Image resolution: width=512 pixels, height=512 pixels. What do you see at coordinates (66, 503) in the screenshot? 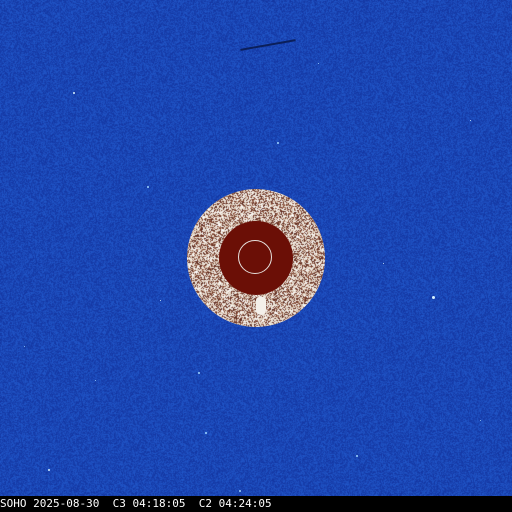
I see `date-label: 2025-08-30` at bounding box center [66, 503].